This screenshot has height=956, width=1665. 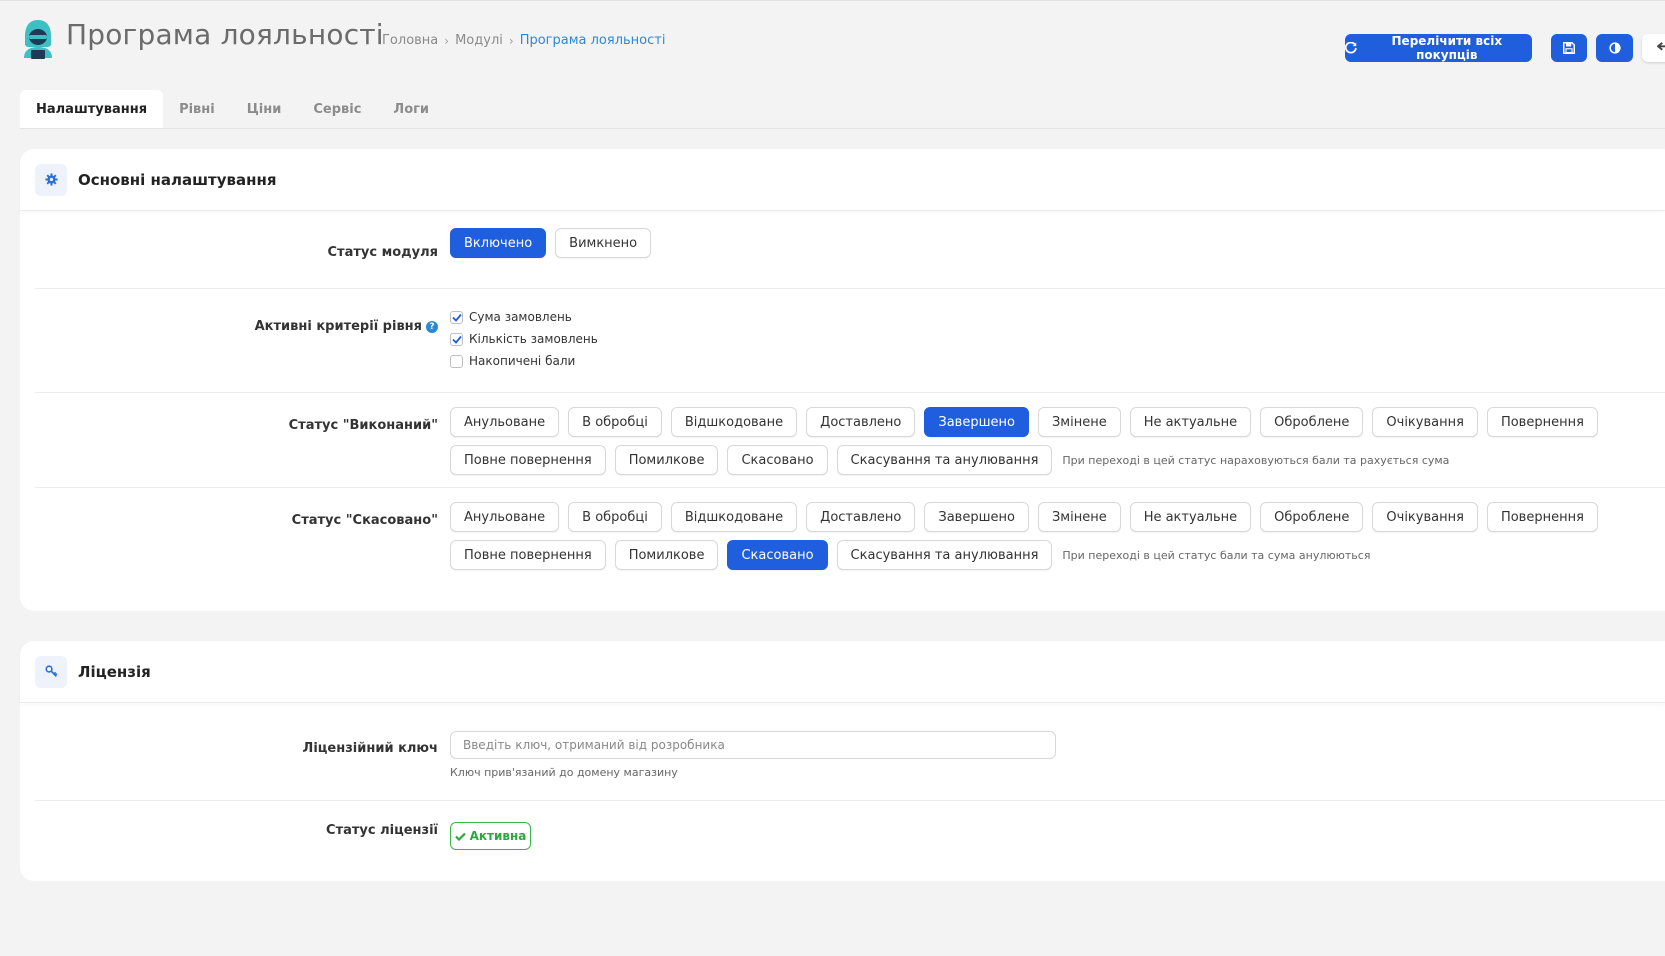 What do you see at coordinates (1351, 48) in the screenshot?
I see `refresh-icon` at bounding box center [1351, 48].